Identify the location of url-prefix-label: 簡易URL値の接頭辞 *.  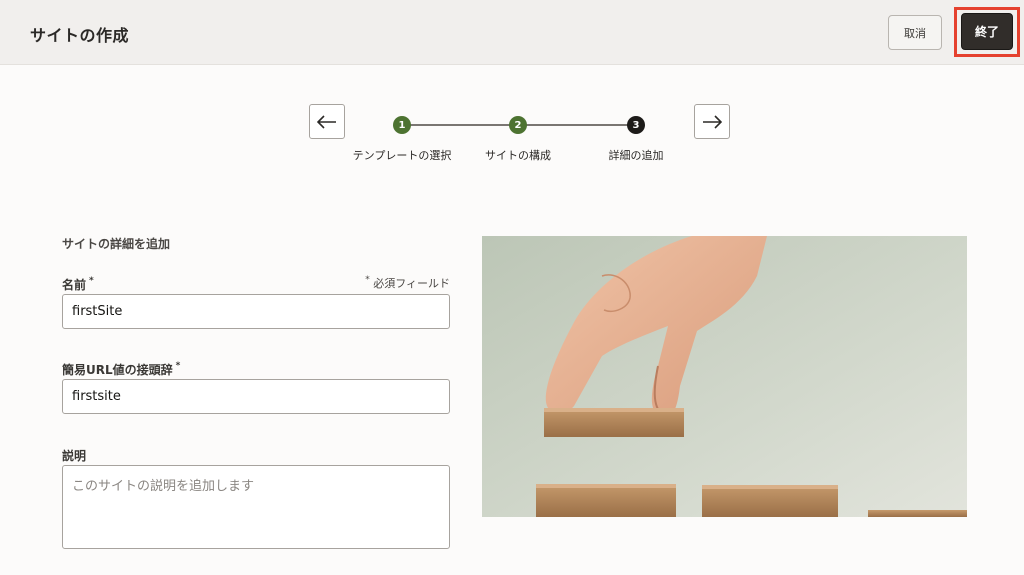
(121, 369).